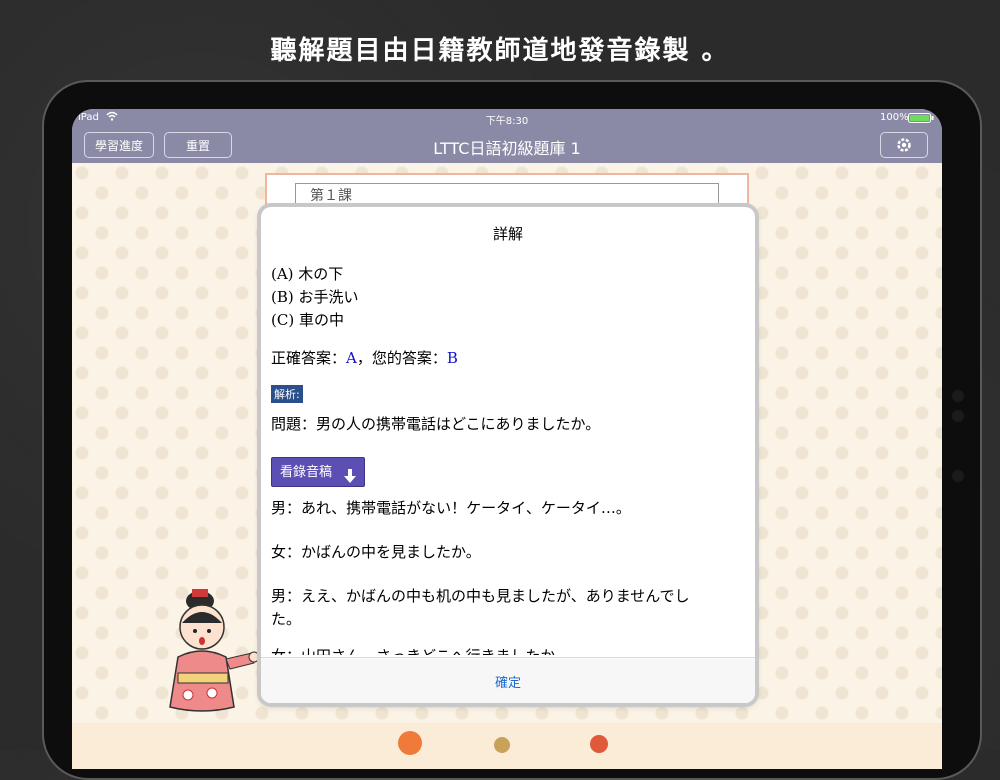  I want to click on answer-prefix: 正確答案：, so click(309, 358).